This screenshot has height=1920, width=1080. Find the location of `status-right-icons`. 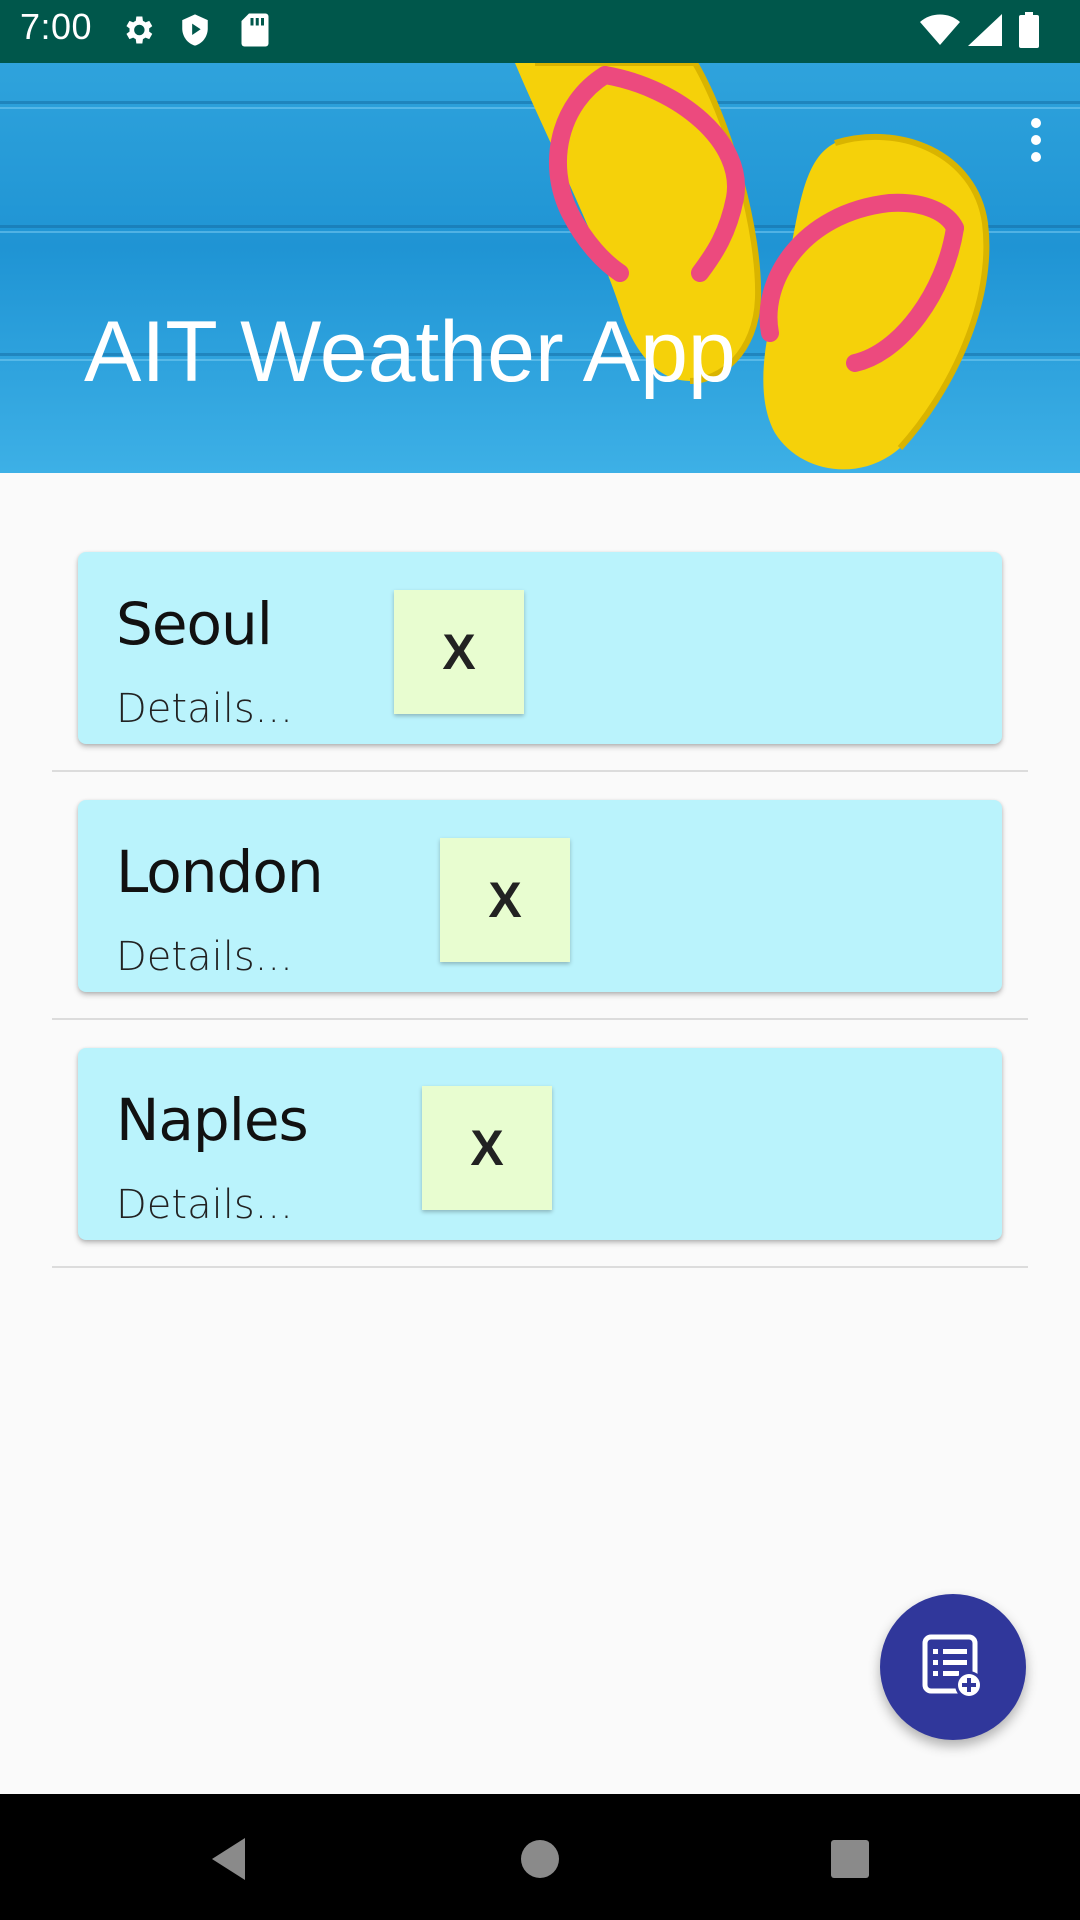

status-right-icons is located at coordinates (1000, 31).